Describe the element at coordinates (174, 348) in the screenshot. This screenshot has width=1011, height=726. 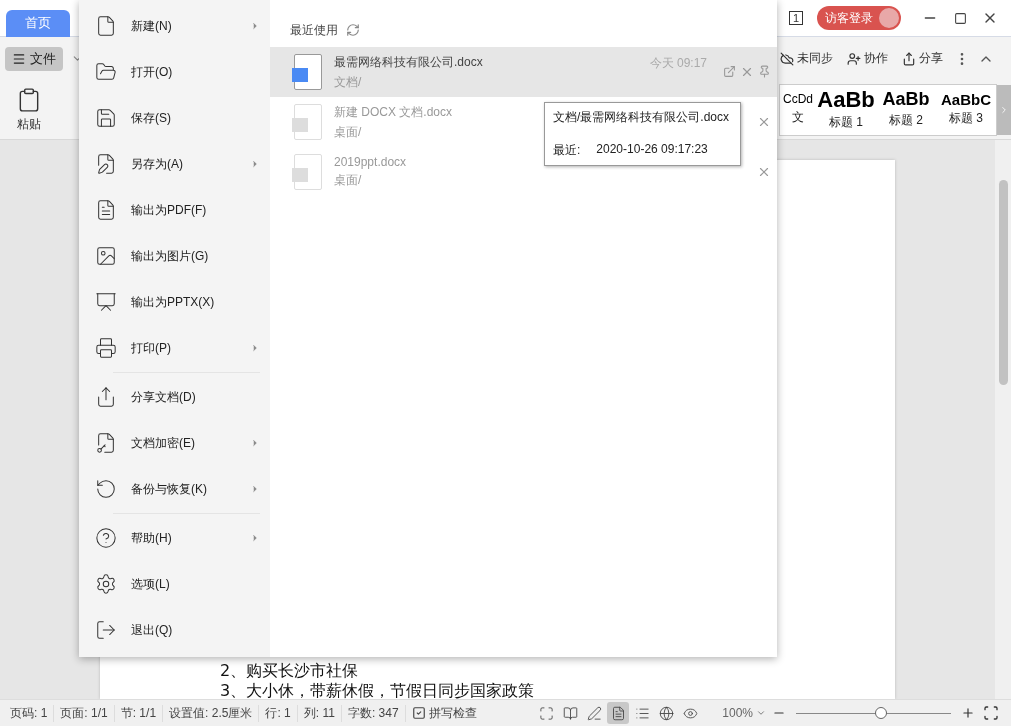
I see `file-menu-item: 打印(P)` at that location.